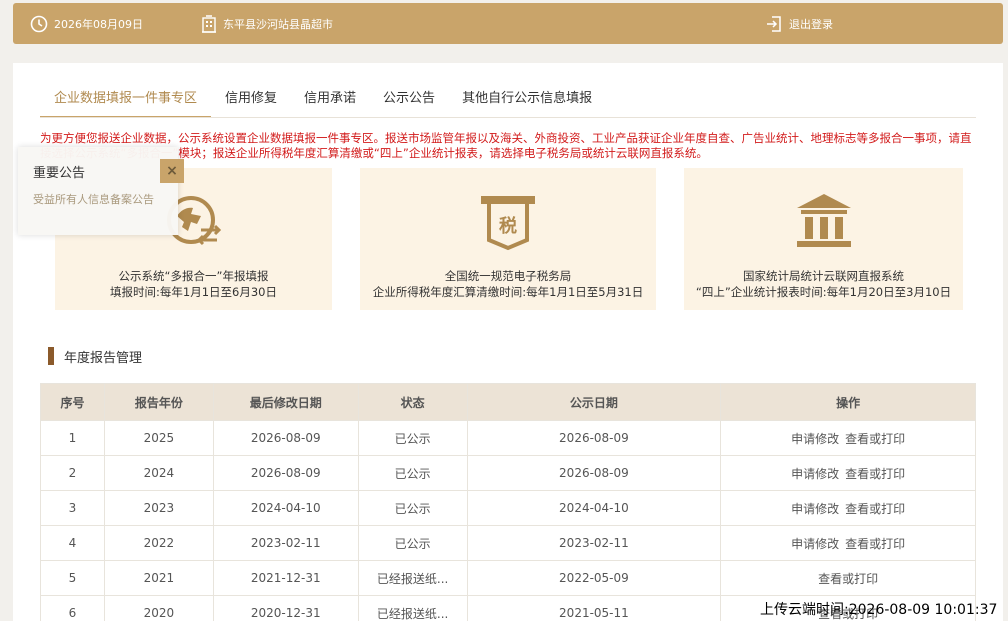  Describe the element at coordinates (172, 171) in the screenshot. I see `close-button: ×` at that location.